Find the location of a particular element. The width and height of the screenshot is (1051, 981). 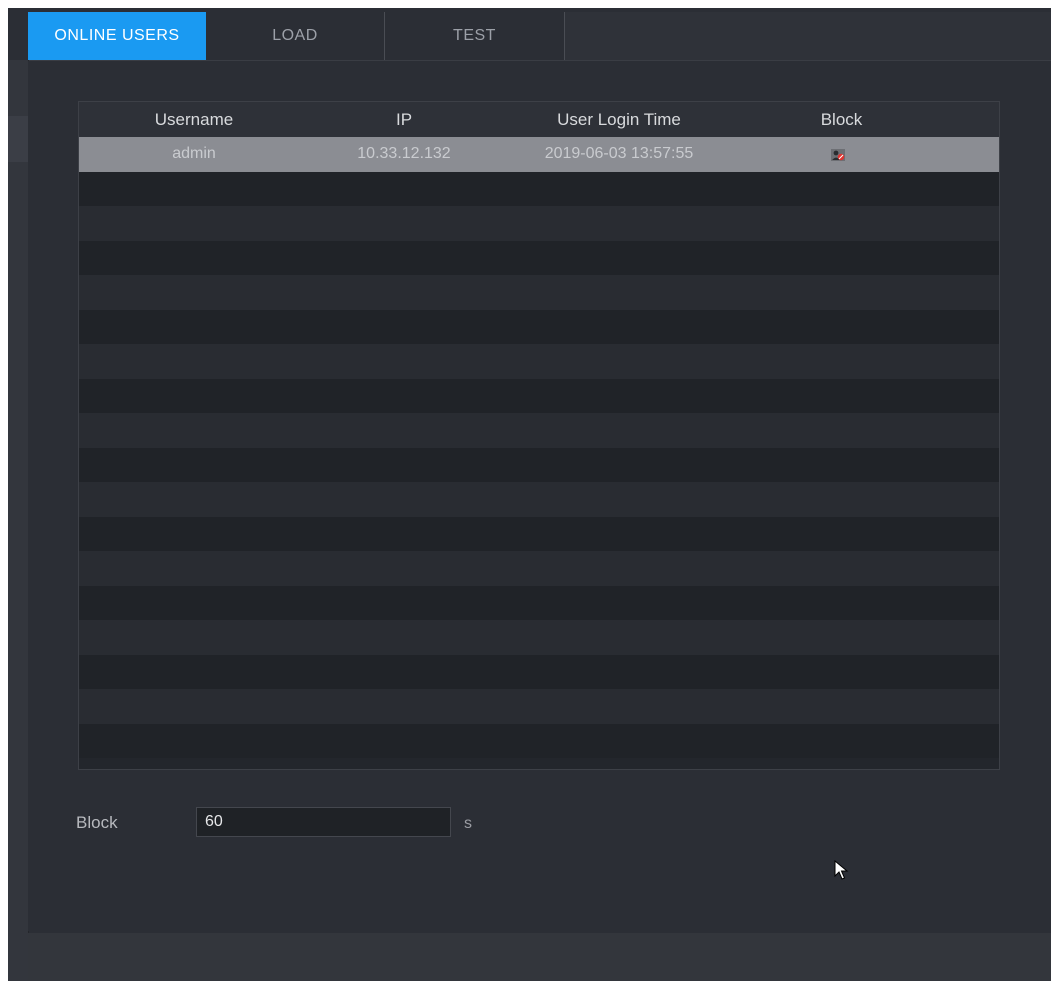

tab-bar-empty is located at coordinates (808, 36).